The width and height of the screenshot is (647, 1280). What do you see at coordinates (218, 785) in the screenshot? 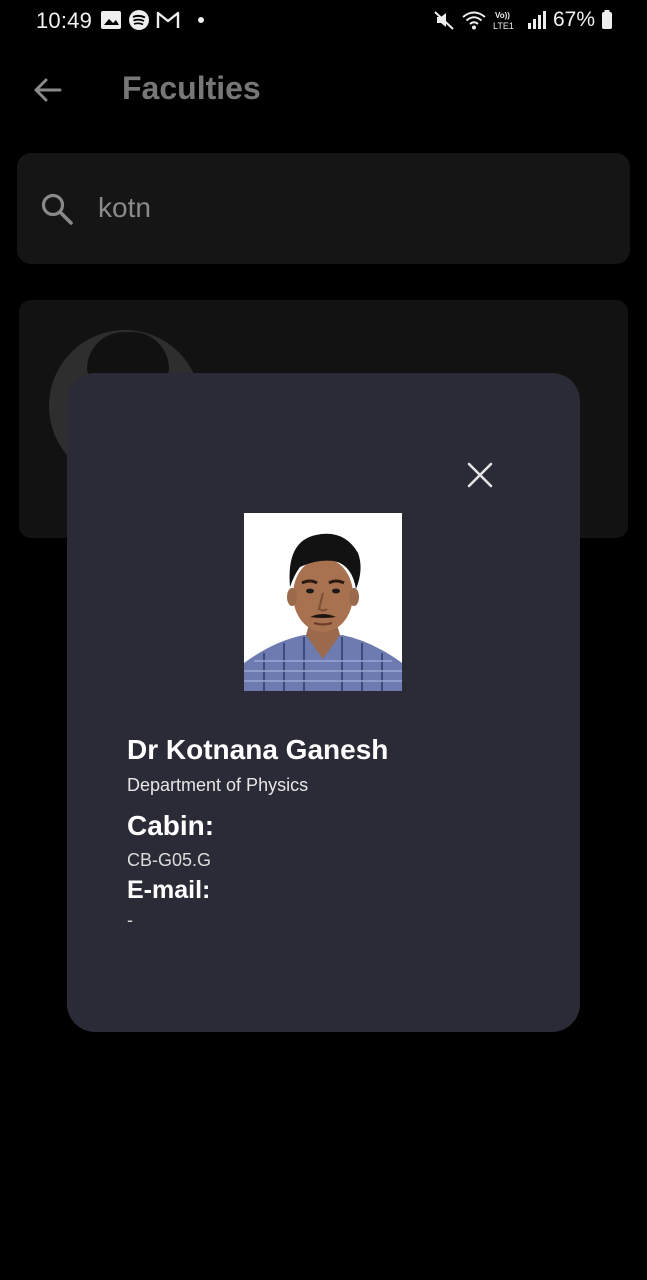
I see `faculty-department: Department of Physics` at bounding box center [218, 785].